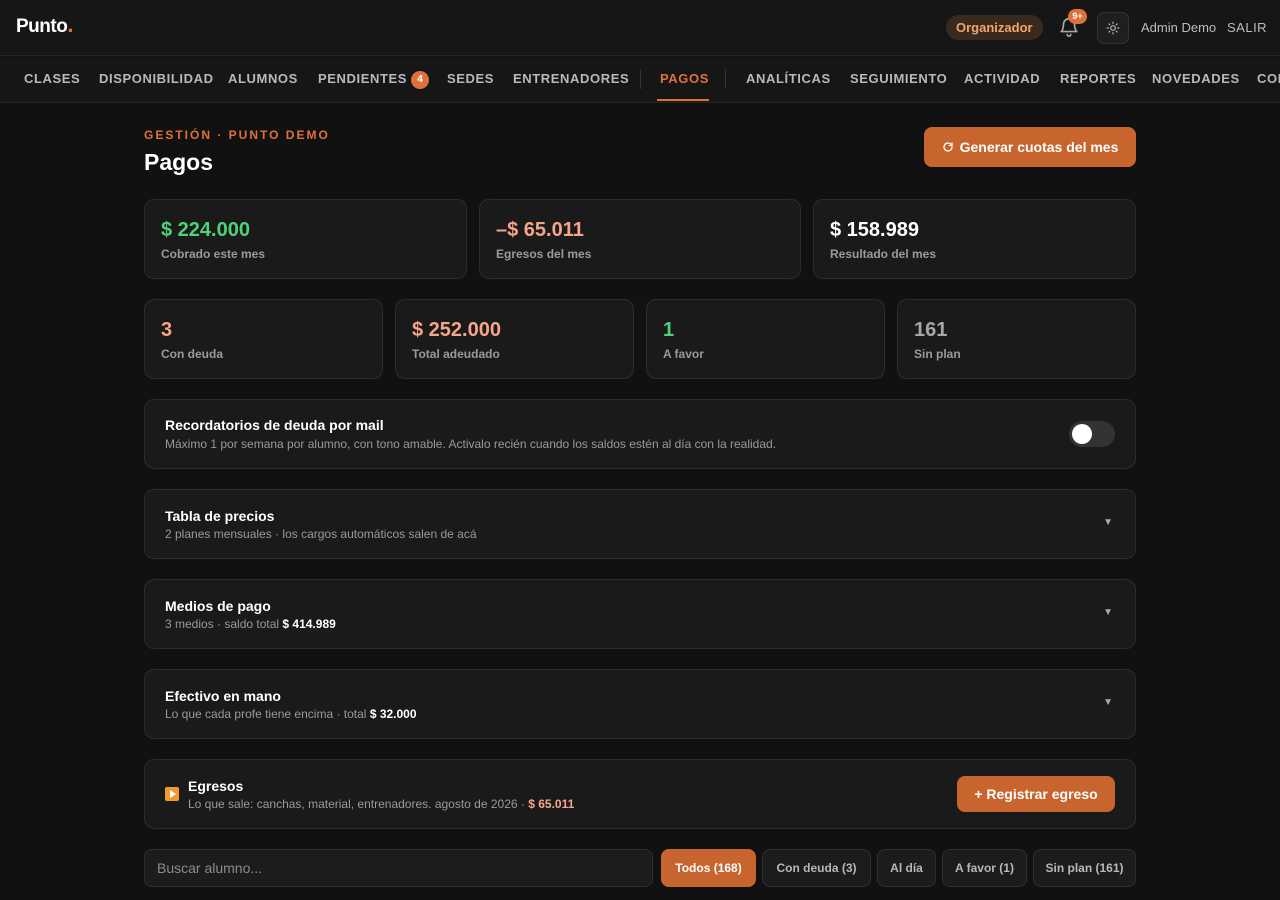  Describe the element at coordinates (669, 330) in the screenshot. I see `stat-value: 1` at that location.